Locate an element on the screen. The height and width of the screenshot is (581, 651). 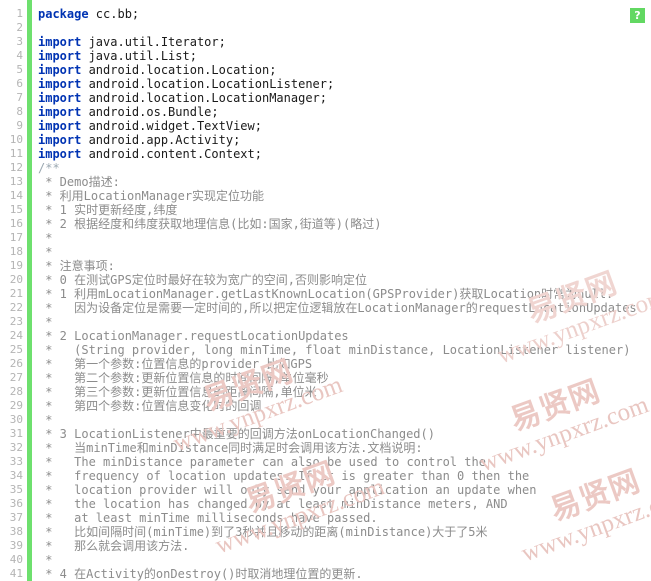
code-line: import android.location.Location; is located at coordinates (157, 70).